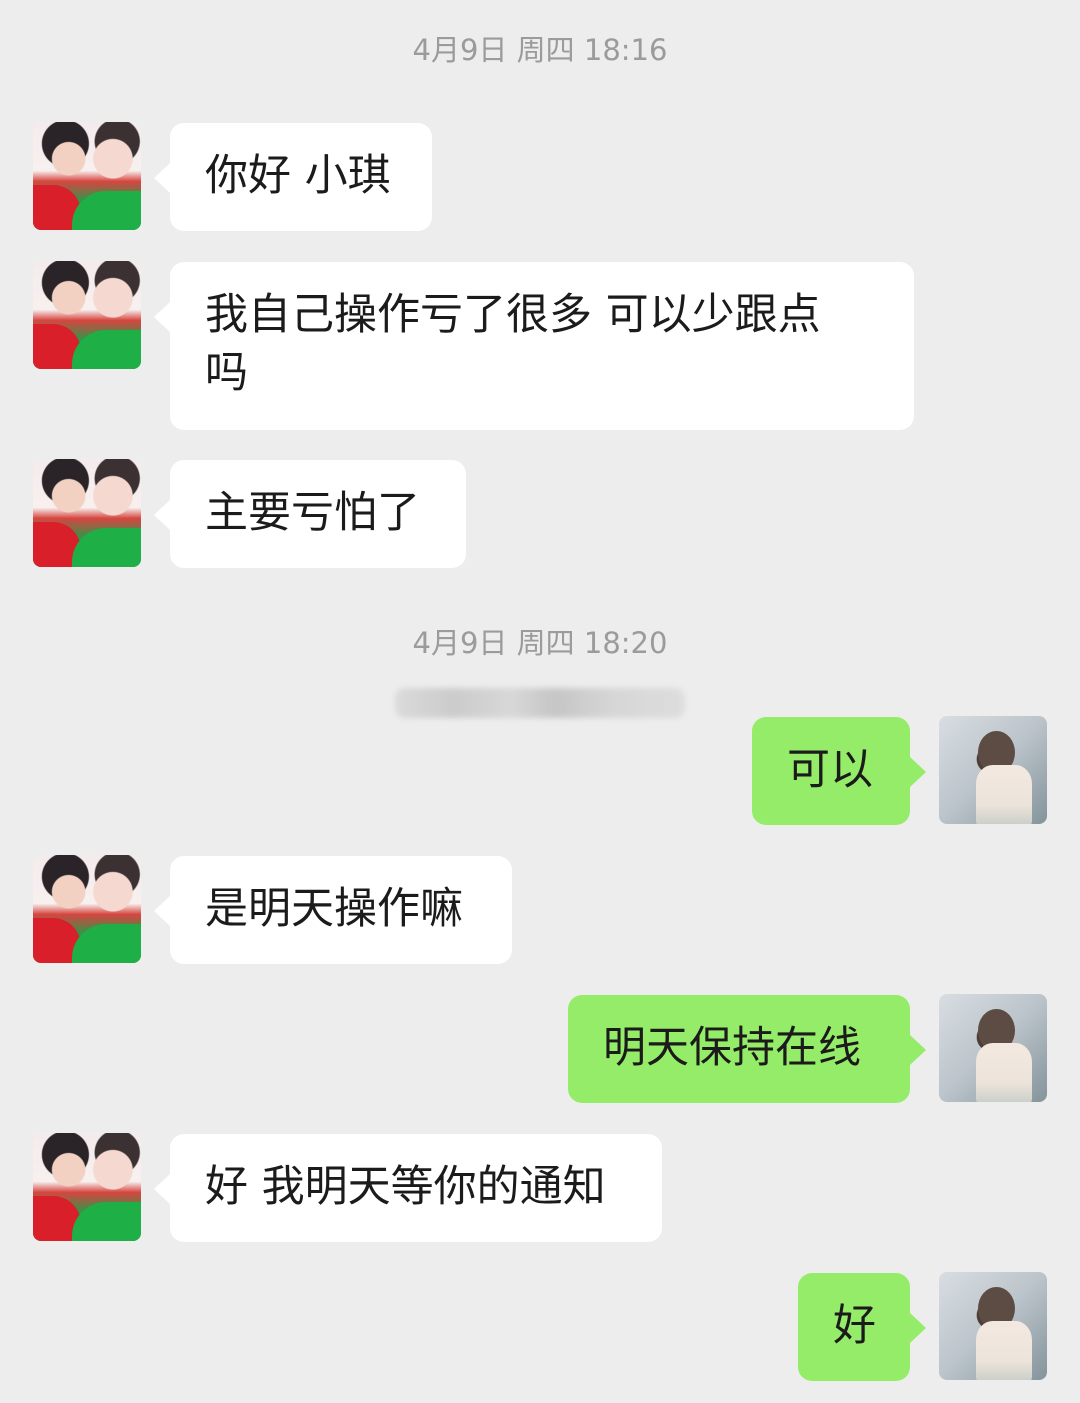 The width and height of the screenshot is (1080, 1403). I want to click on timestamp-2: 4月9日 周四 18:20, so click(540, 643).